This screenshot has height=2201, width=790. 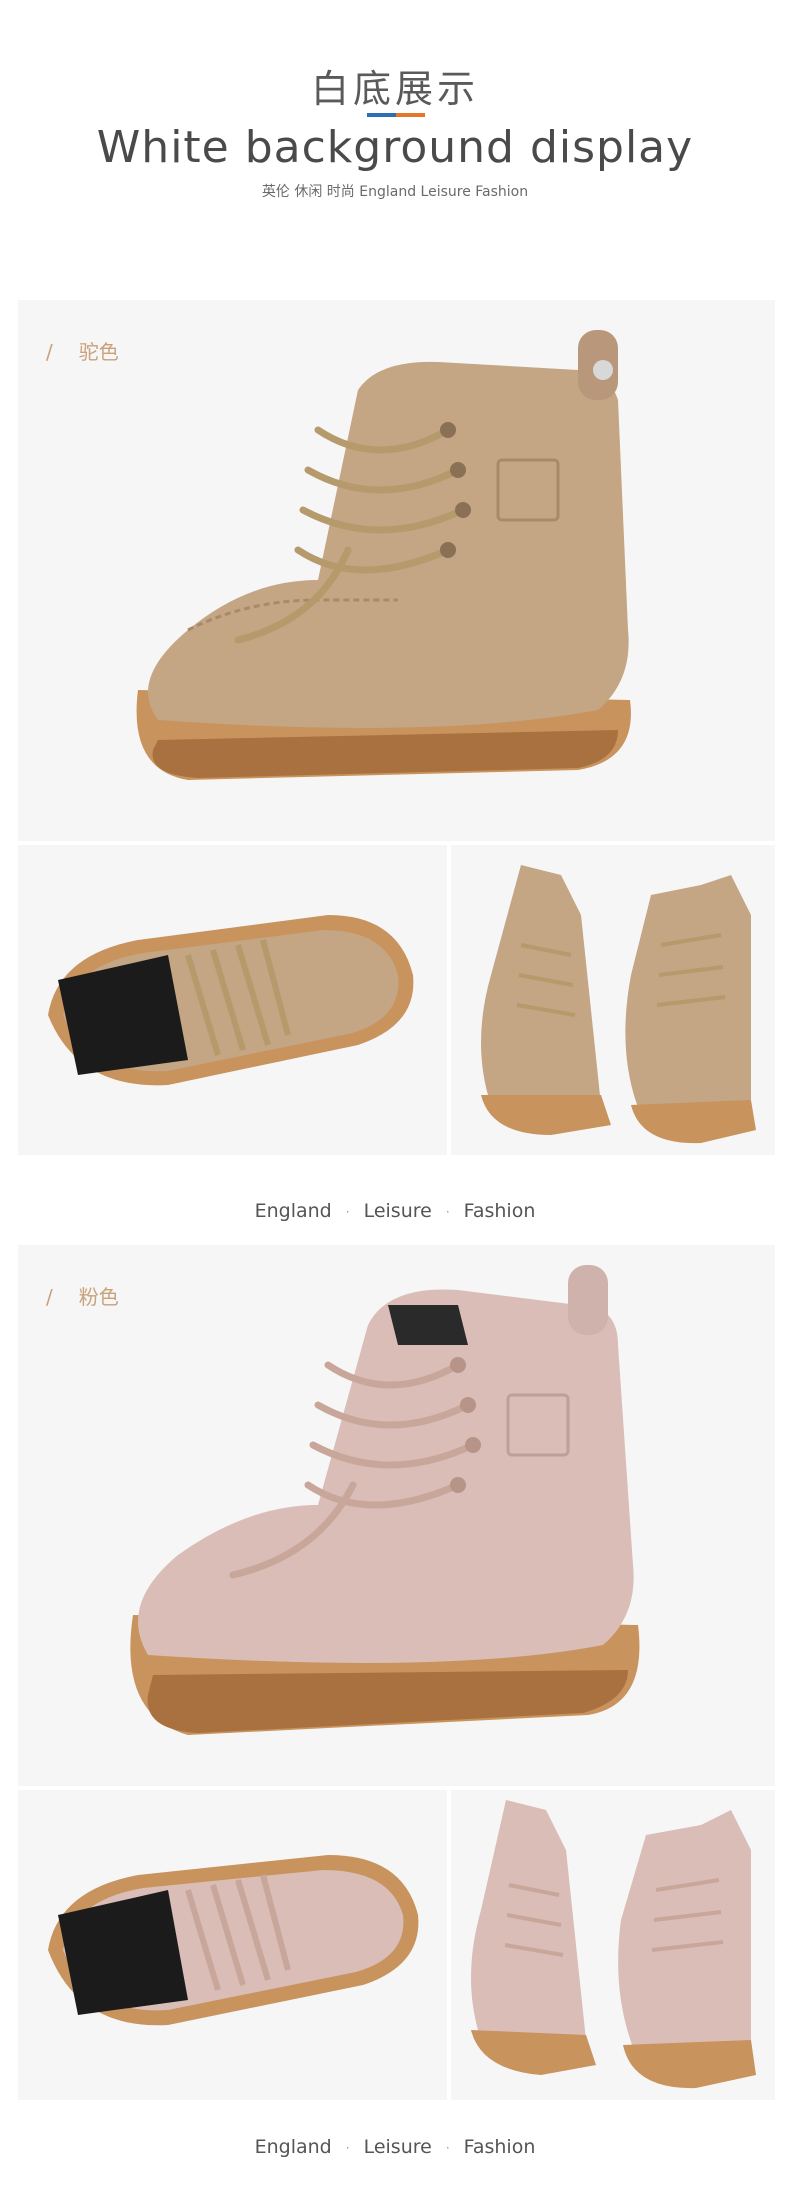 What do you see at coordinates (395, 147) in the screenshot?
I see `page-title-en: White background display` at bounding box center [395, 147].